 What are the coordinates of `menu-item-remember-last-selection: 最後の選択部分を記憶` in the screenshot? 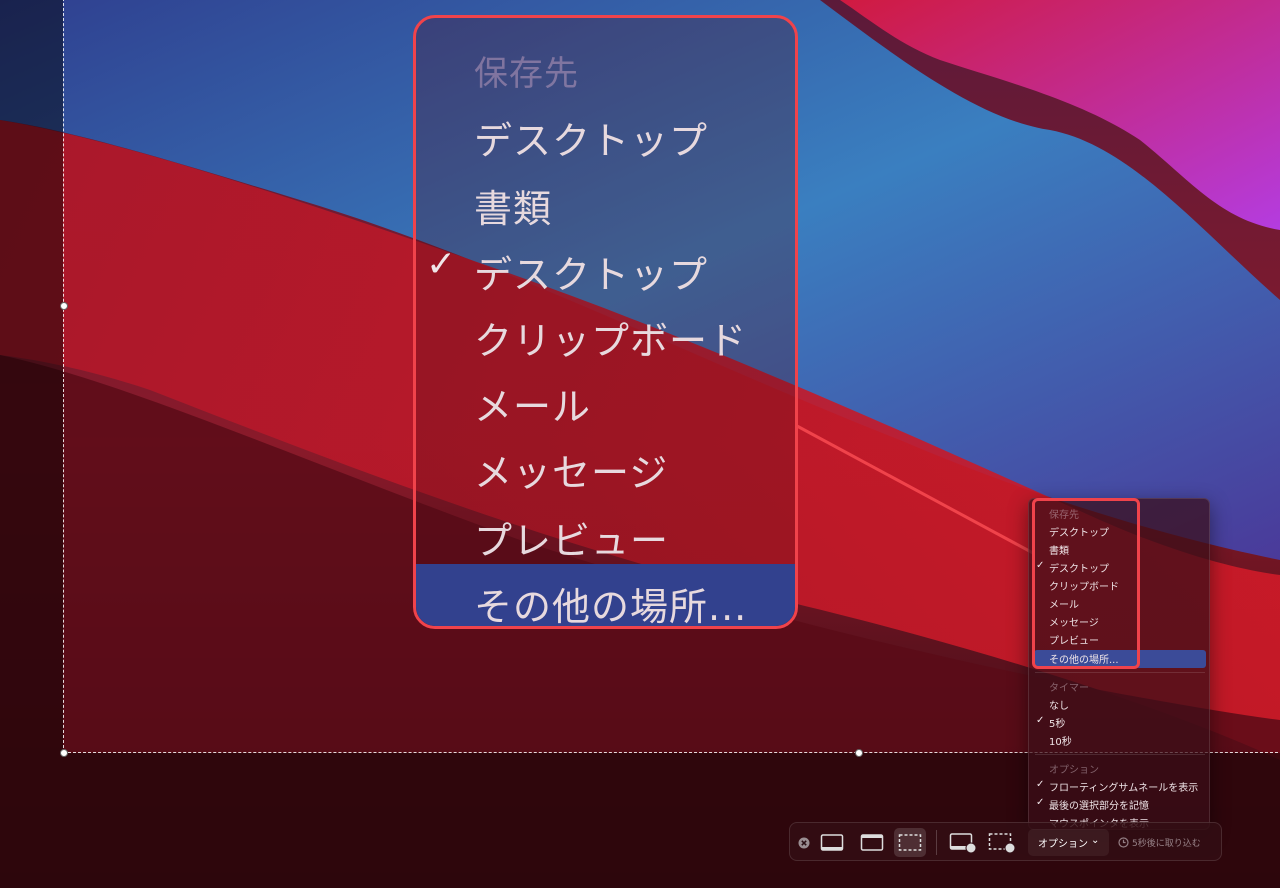 It's located at (1099, 804).